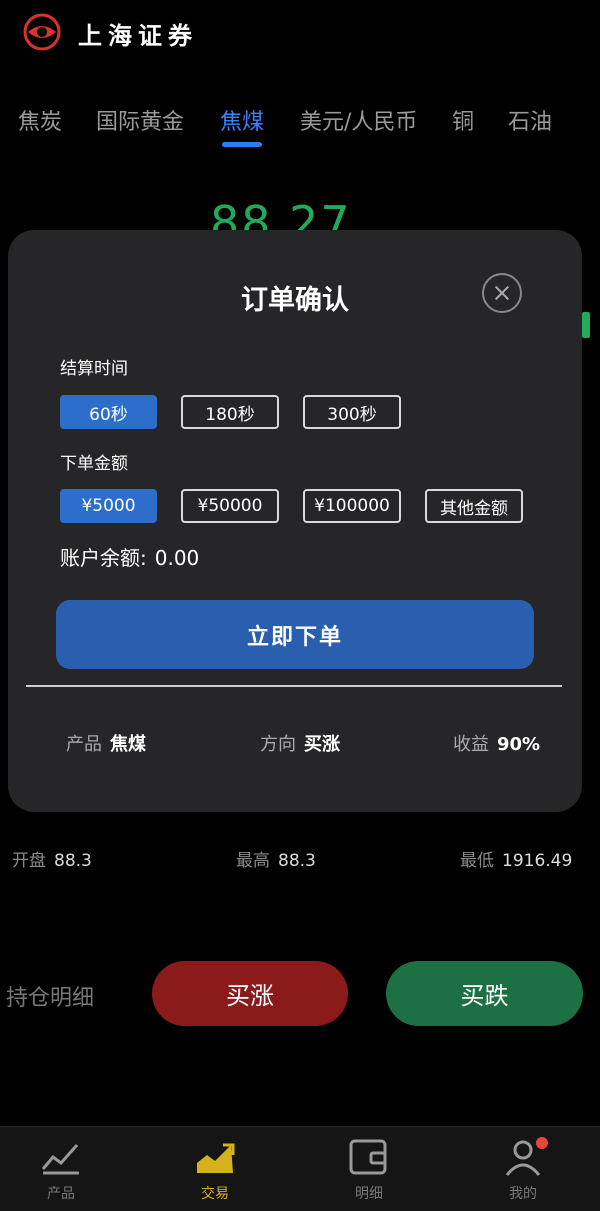  What do you see at coordinates (108, 506) in the screenshot?
I see `amount-option-5000: ¥5000` at bounding box center [108, 506].